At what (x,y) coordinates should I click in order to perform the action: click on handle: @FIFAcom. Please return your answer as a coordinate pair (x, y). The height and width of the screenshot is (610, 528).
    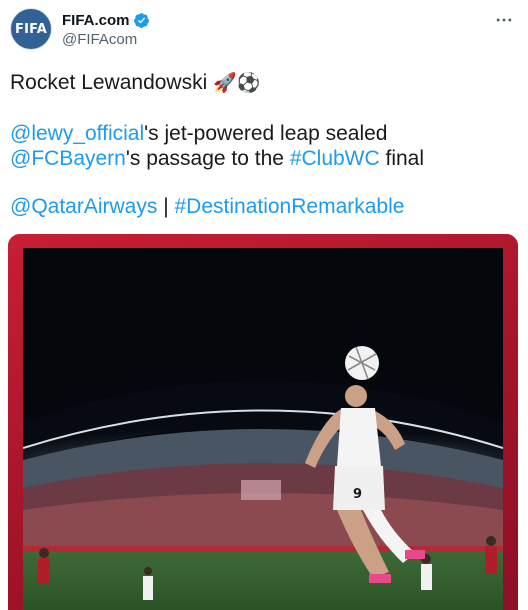
    Looking at the image, I should click on (106, 39).